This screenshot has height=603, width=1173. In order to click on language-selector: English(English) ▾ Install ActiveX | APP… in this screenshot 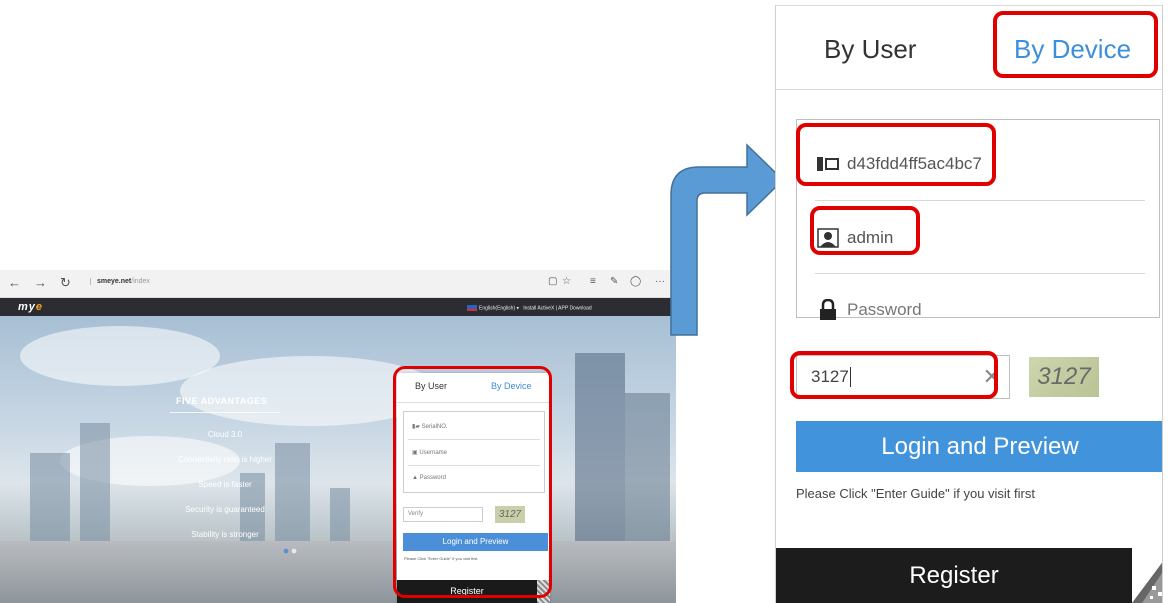, I will do `click(529, 308)`.